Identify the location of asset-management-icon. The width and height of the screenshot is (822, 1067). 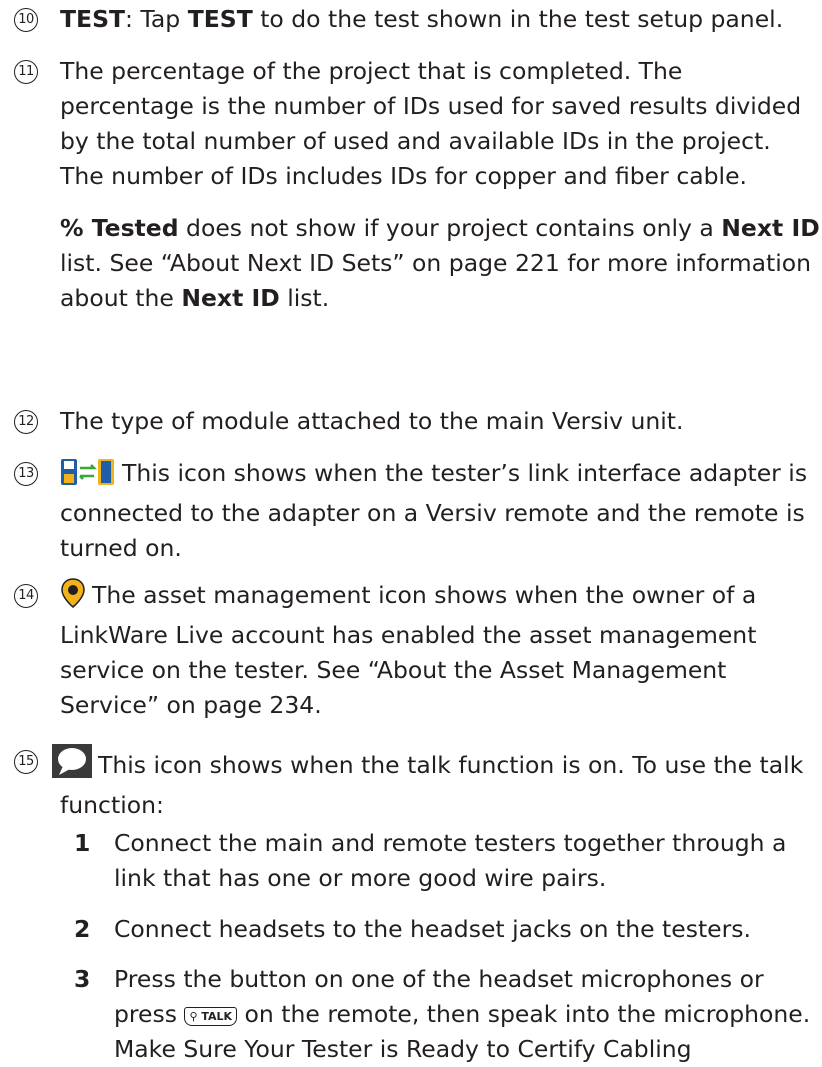
(73, 598).